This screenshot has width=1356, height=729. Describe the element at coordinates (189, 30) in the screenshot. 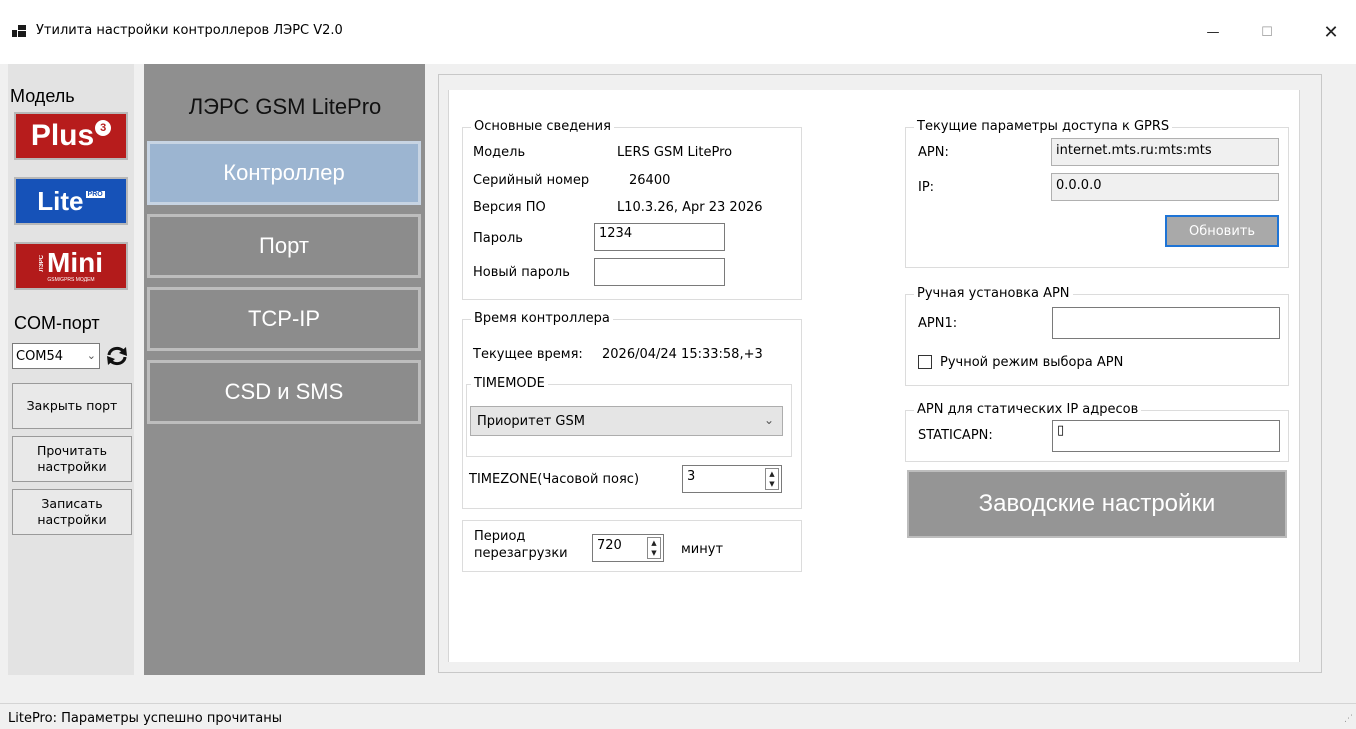

I see `window-title: Утилита настройки контроллеров ЛЭРС V2.0` at that location.